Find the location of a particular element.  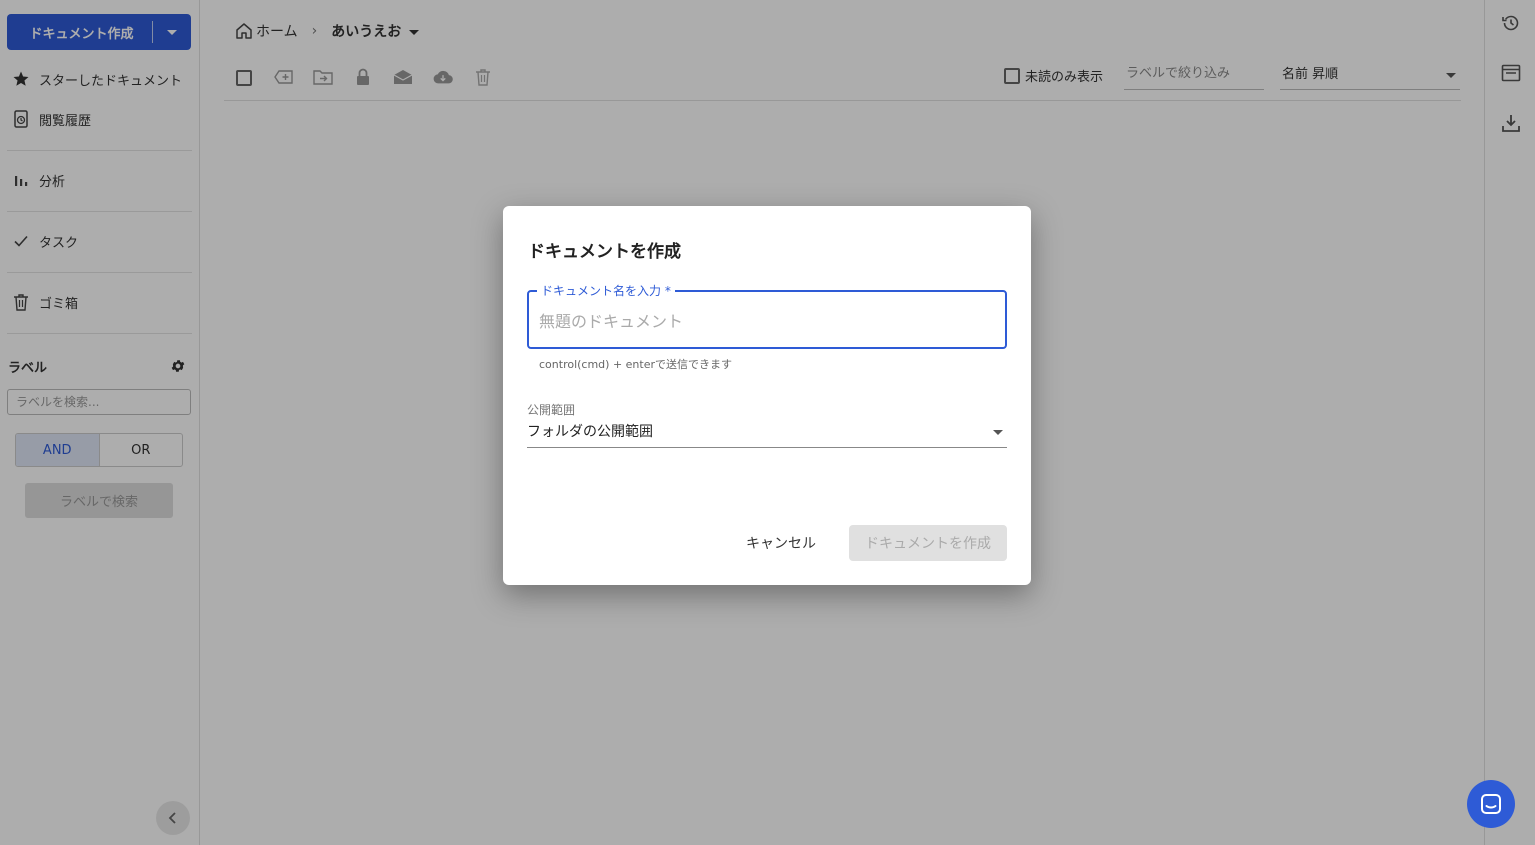

chat-icon is located at coordinates (1491, 804).